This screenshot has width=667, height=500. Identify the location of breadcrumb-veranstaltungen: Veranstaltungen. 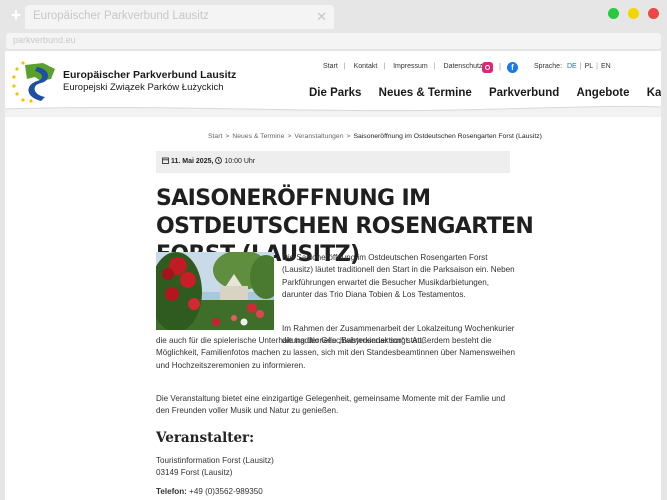
(318, 136).